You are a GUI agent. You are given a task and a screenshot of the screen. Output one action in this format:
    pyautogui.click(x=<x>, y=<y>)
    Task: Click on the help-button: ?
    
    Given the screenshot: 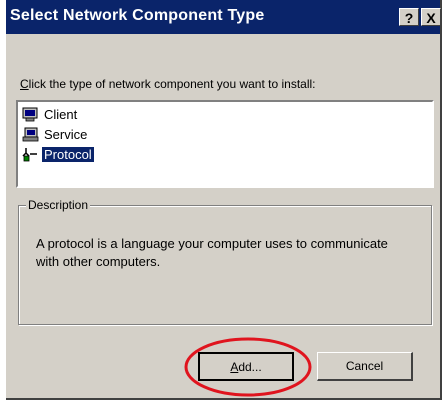 What is the action you would take?
    pyautogui.click(x=409, y=17)
    